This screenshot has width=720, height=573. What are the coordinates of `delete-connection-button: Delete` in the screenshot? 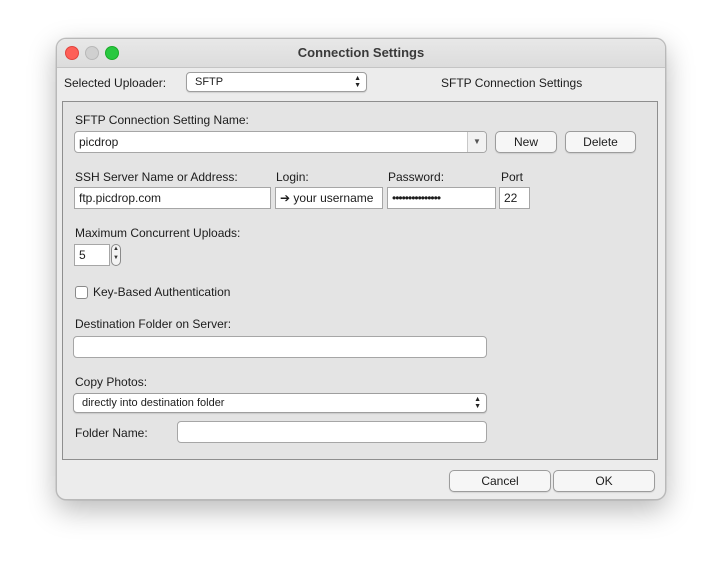 It's located at (600, 142).